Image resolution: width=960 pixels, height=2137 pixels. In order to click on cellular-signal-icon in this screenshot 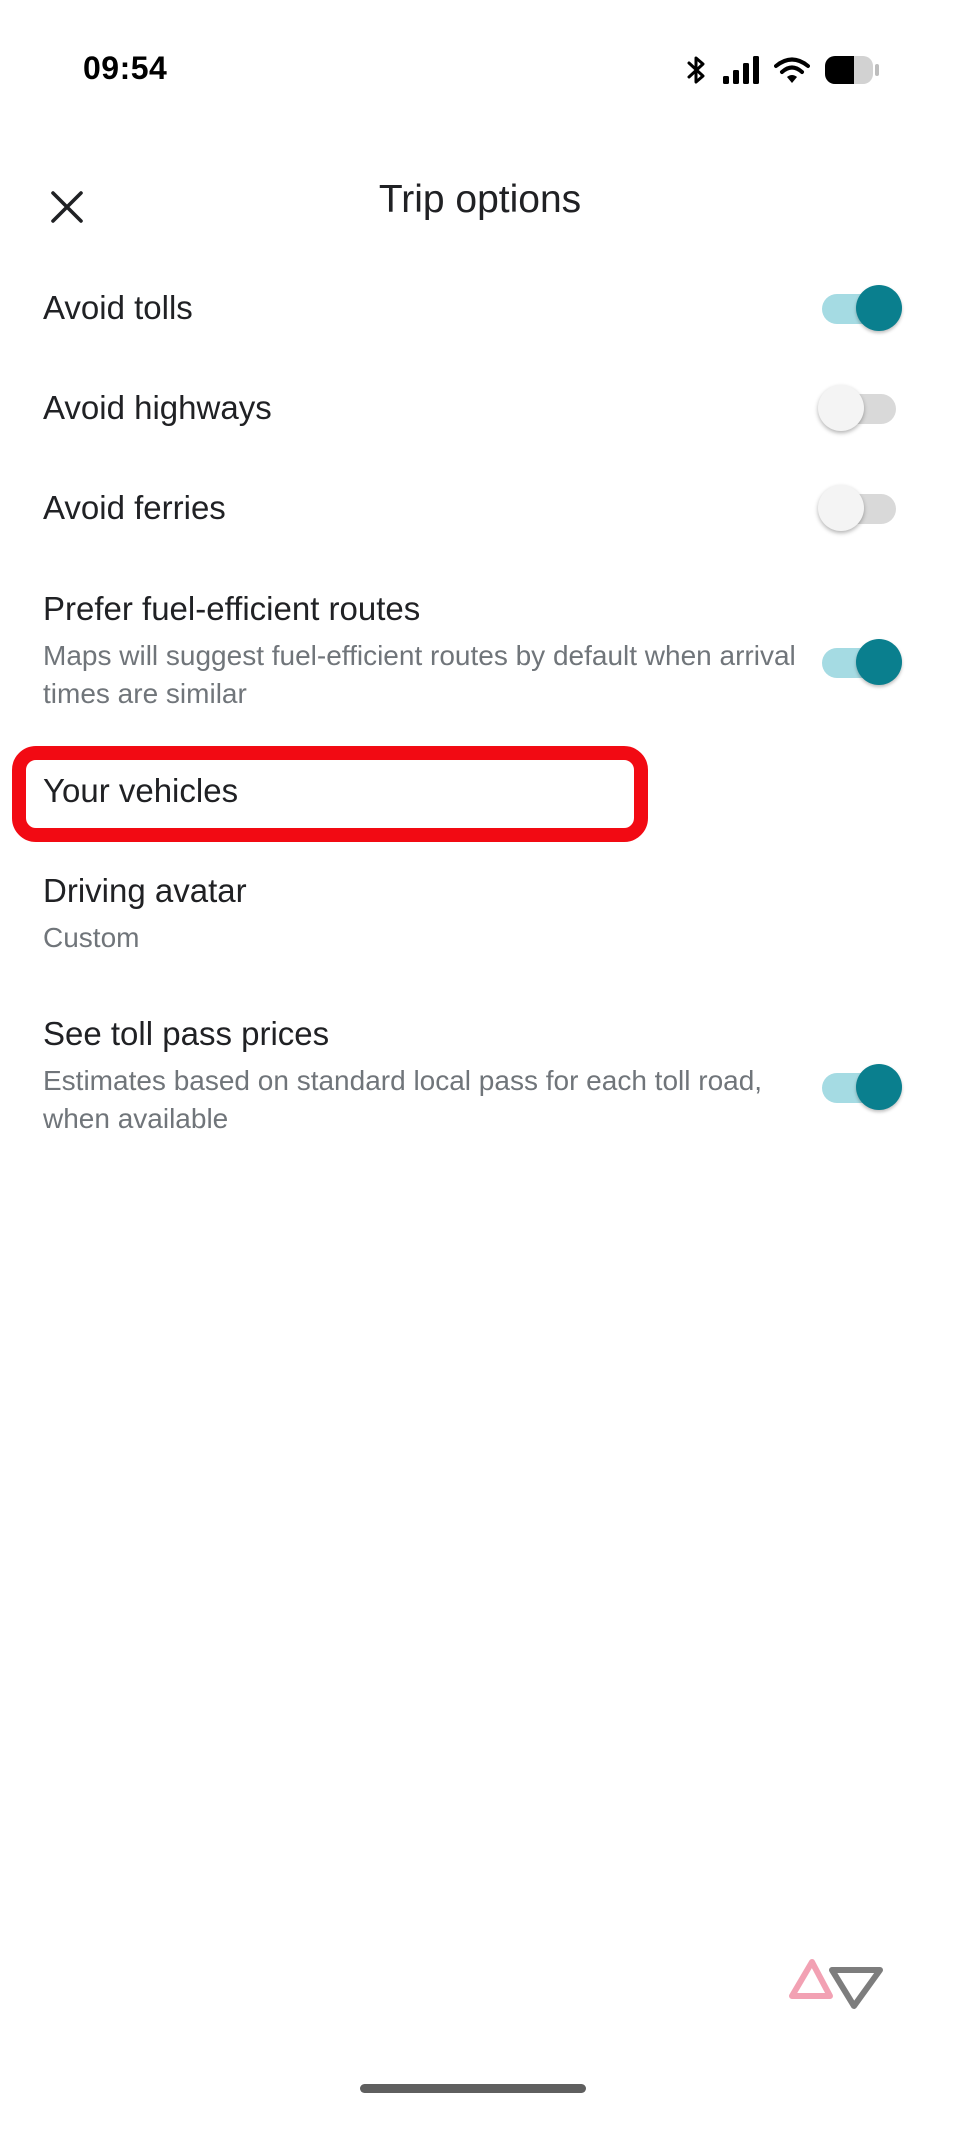, I will do `click(741, 70)`.